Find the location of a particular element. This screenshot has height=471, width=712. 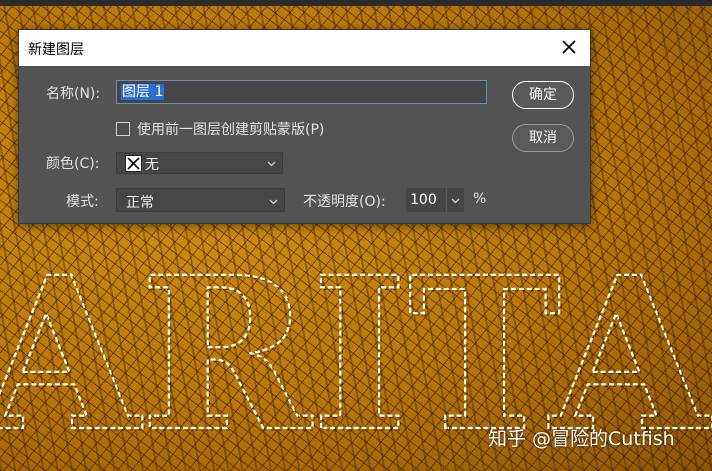

app-top-strip is located at coordinates (356, 3).